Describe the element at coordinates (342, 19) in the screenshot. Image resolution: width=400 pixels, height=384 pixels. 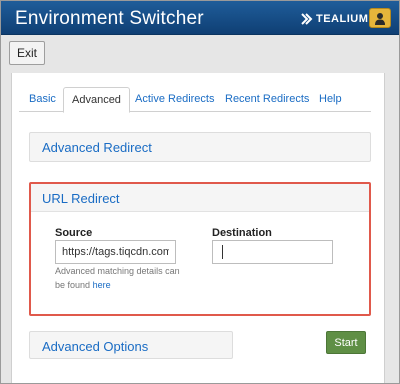
I see `brand-name: TEALIUM` at that location.